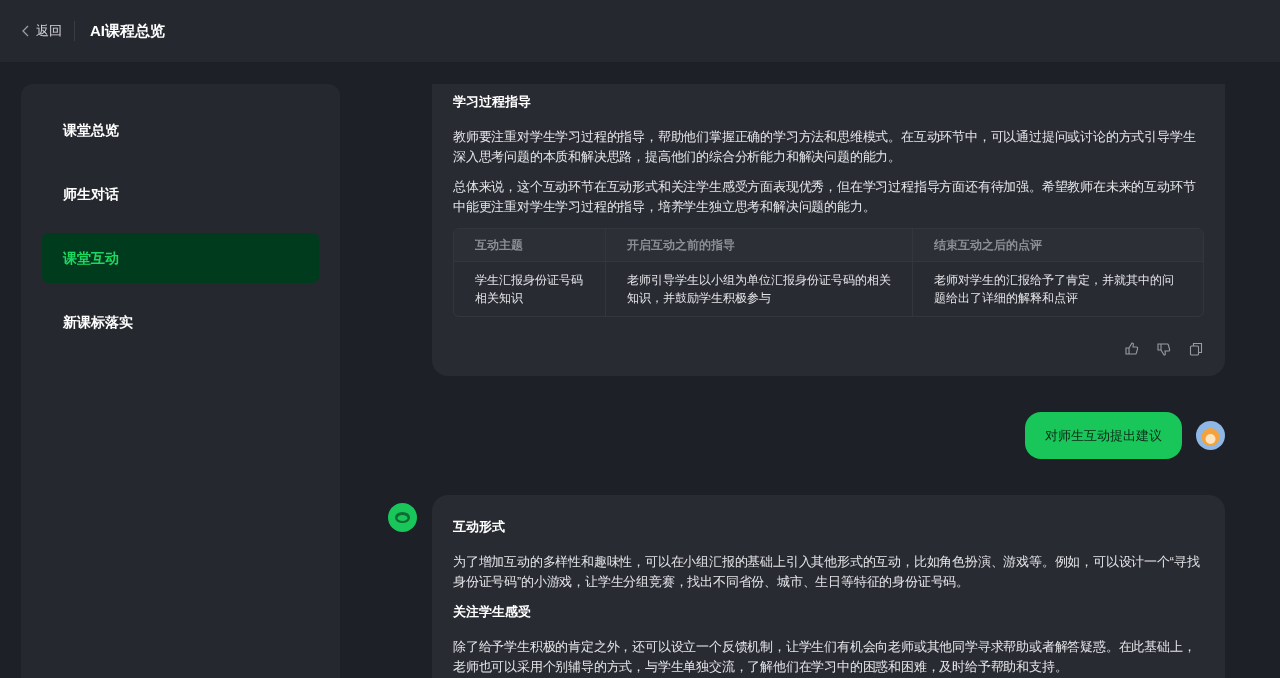 This screenshot has width=1280, height=678. I want to click on copy-icon, so click(1196, 349).